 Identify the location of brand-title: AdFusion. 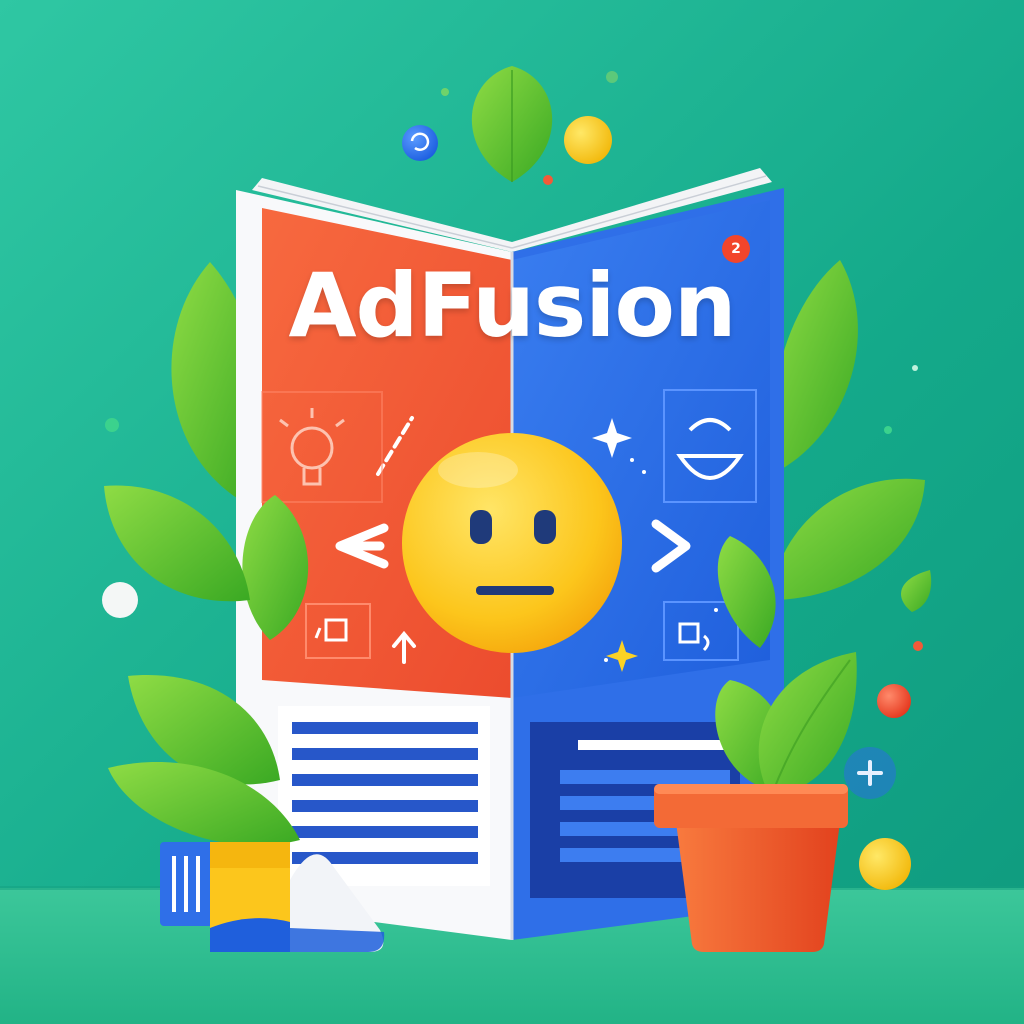
(512, 305).